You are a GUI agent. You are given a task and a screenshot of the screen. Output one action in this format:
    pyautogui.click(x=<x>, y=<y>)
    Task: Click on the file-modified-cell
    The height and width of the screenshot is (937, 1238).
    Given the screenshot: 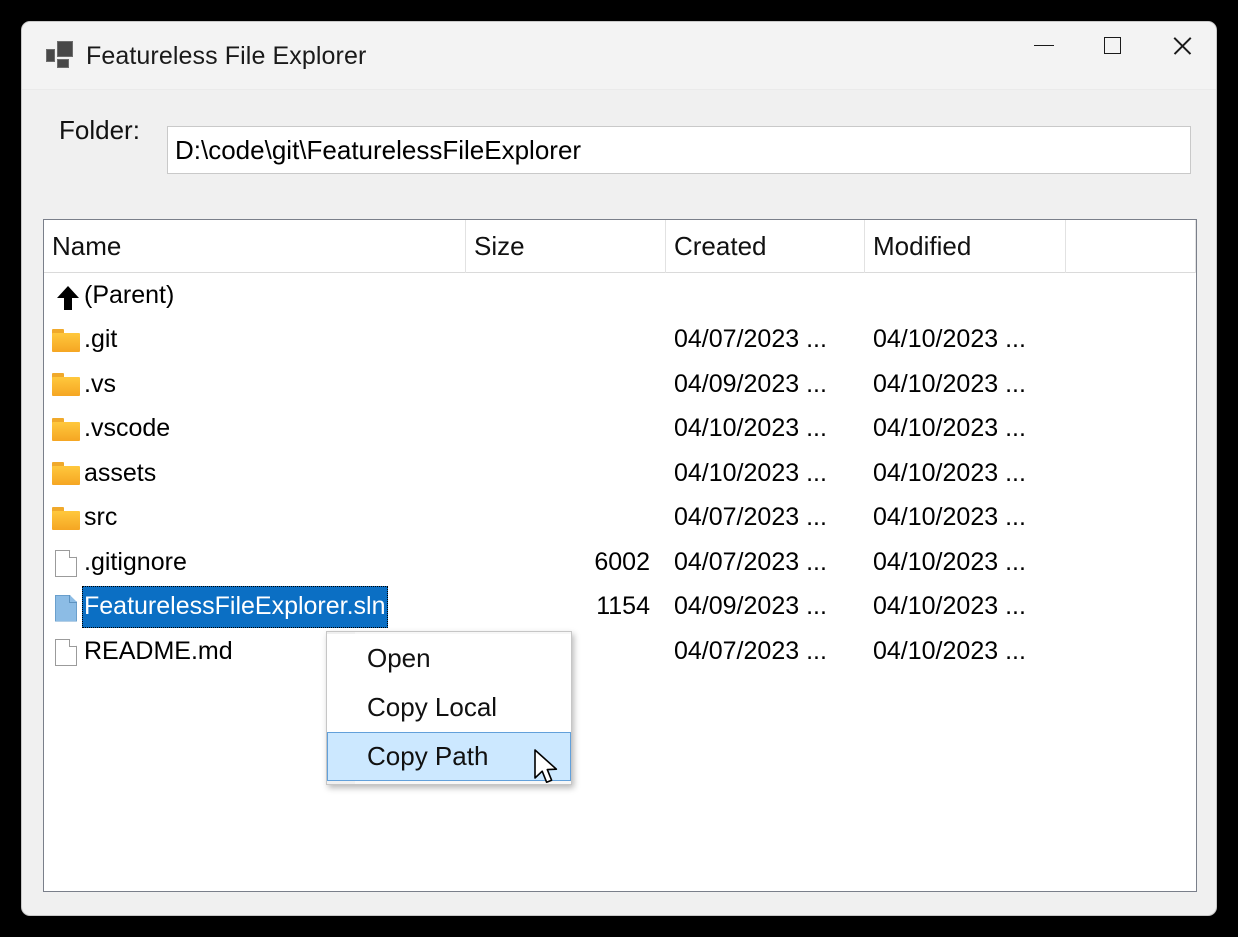 What is the action you would take?
    pyautogui.click(x=965, y=295)
    